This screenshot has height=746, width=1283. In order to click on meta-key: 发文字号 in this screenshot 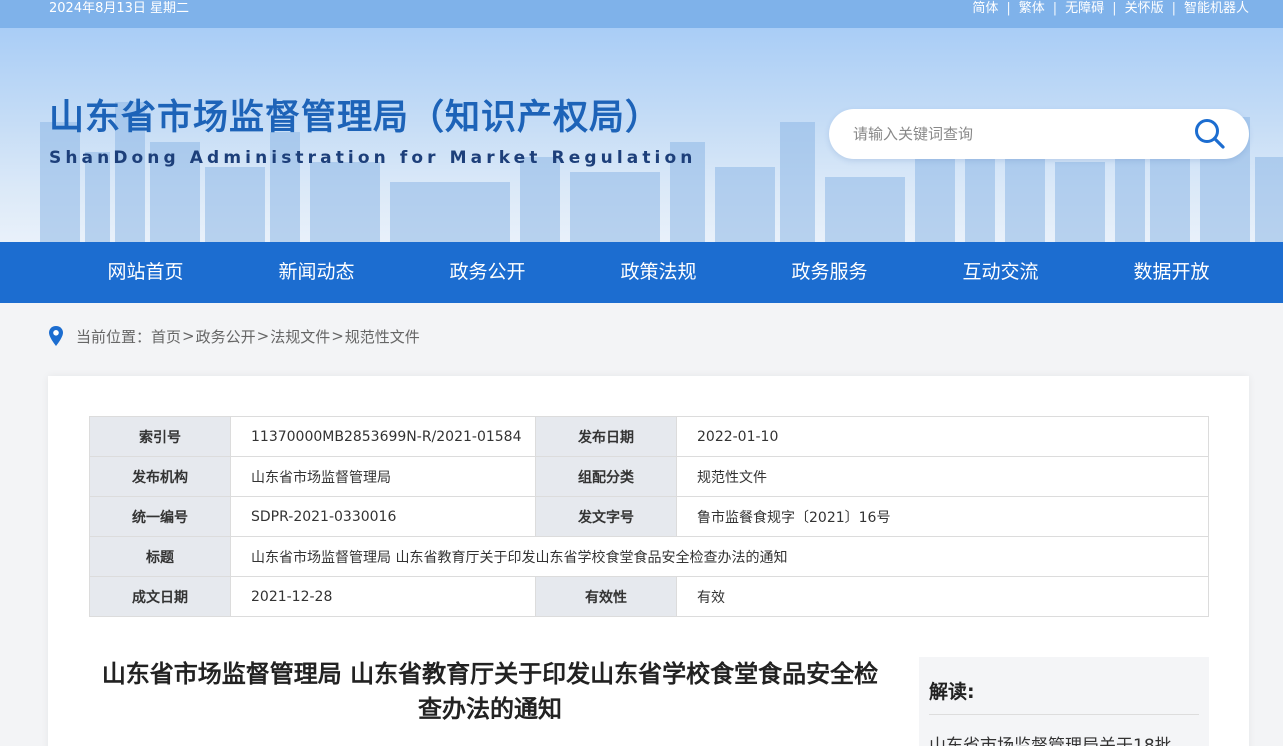, I will do `click(606, 516)`.